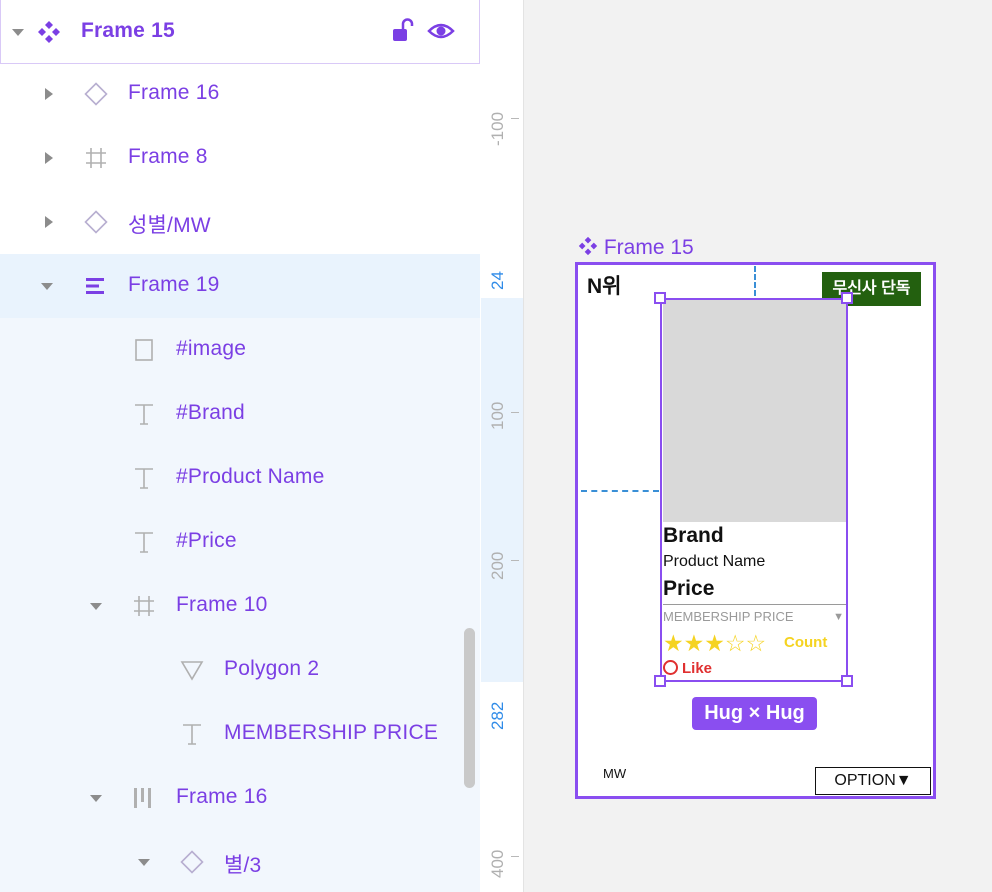 Image resolution: width=992 pixels, height=892 pixels. I want to click on layer-membership-price: MEMBERSHIP PRICE, so click(240, 734).